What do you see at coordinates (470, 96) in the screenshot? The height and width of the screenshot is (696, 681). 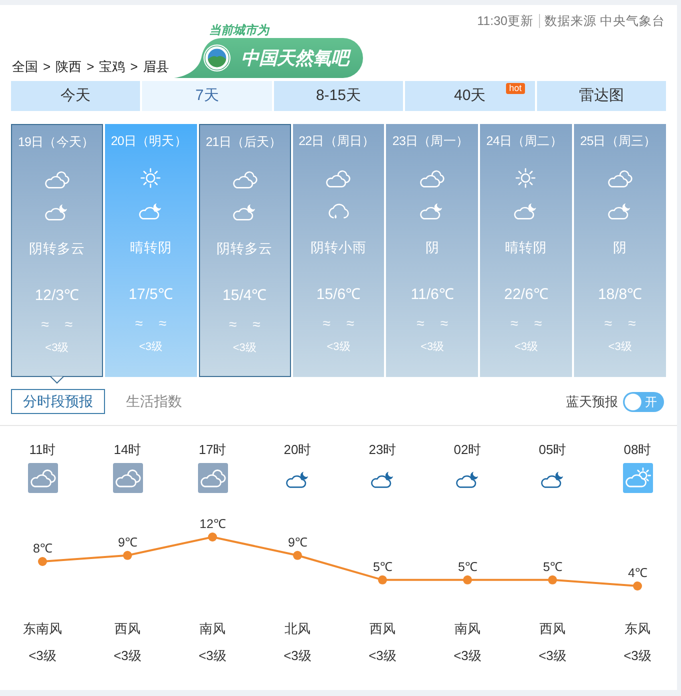 I see `tab: 40天 hot` at bounding box center [470, 96].